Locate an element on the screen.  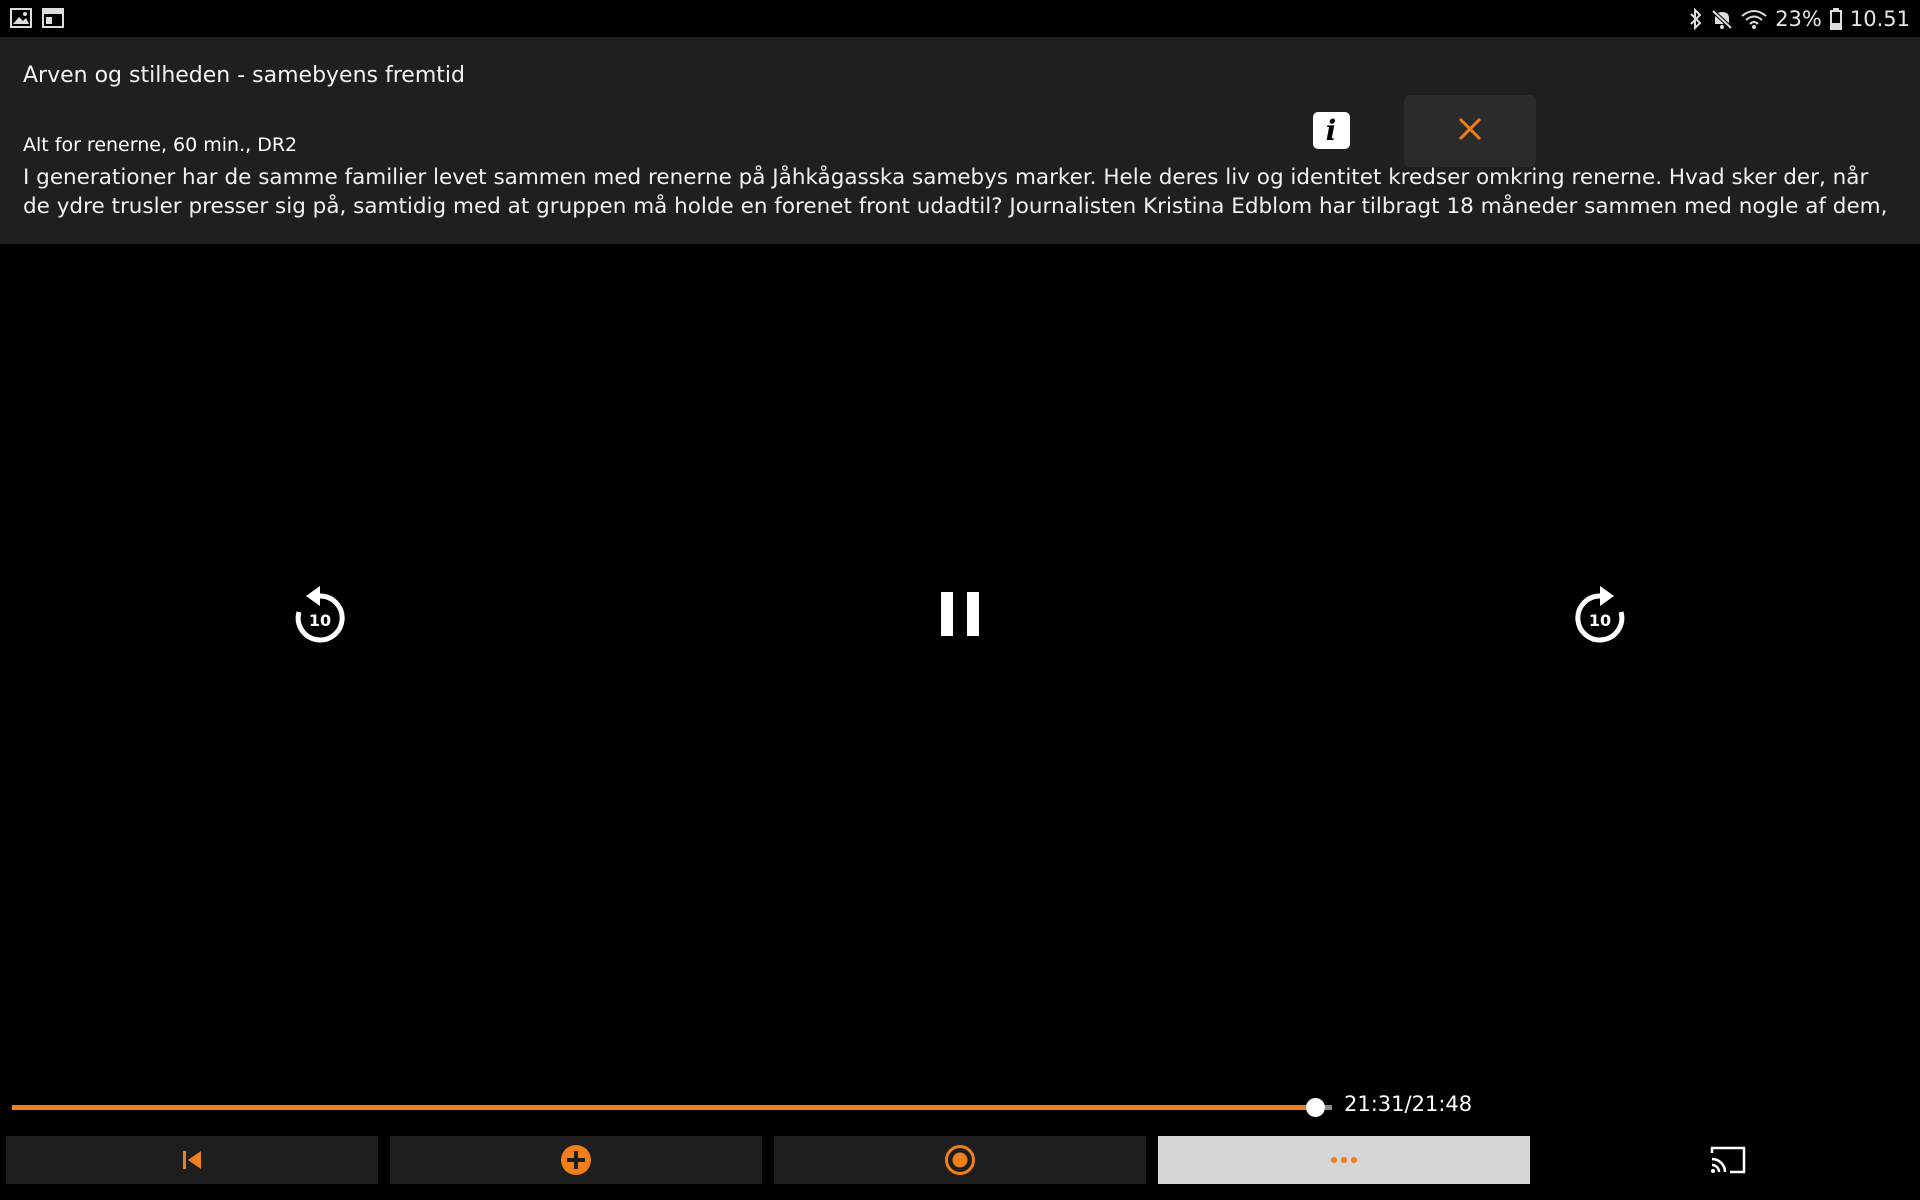
status-bar: 23% 10.51 is located at coordinates (960, 18).